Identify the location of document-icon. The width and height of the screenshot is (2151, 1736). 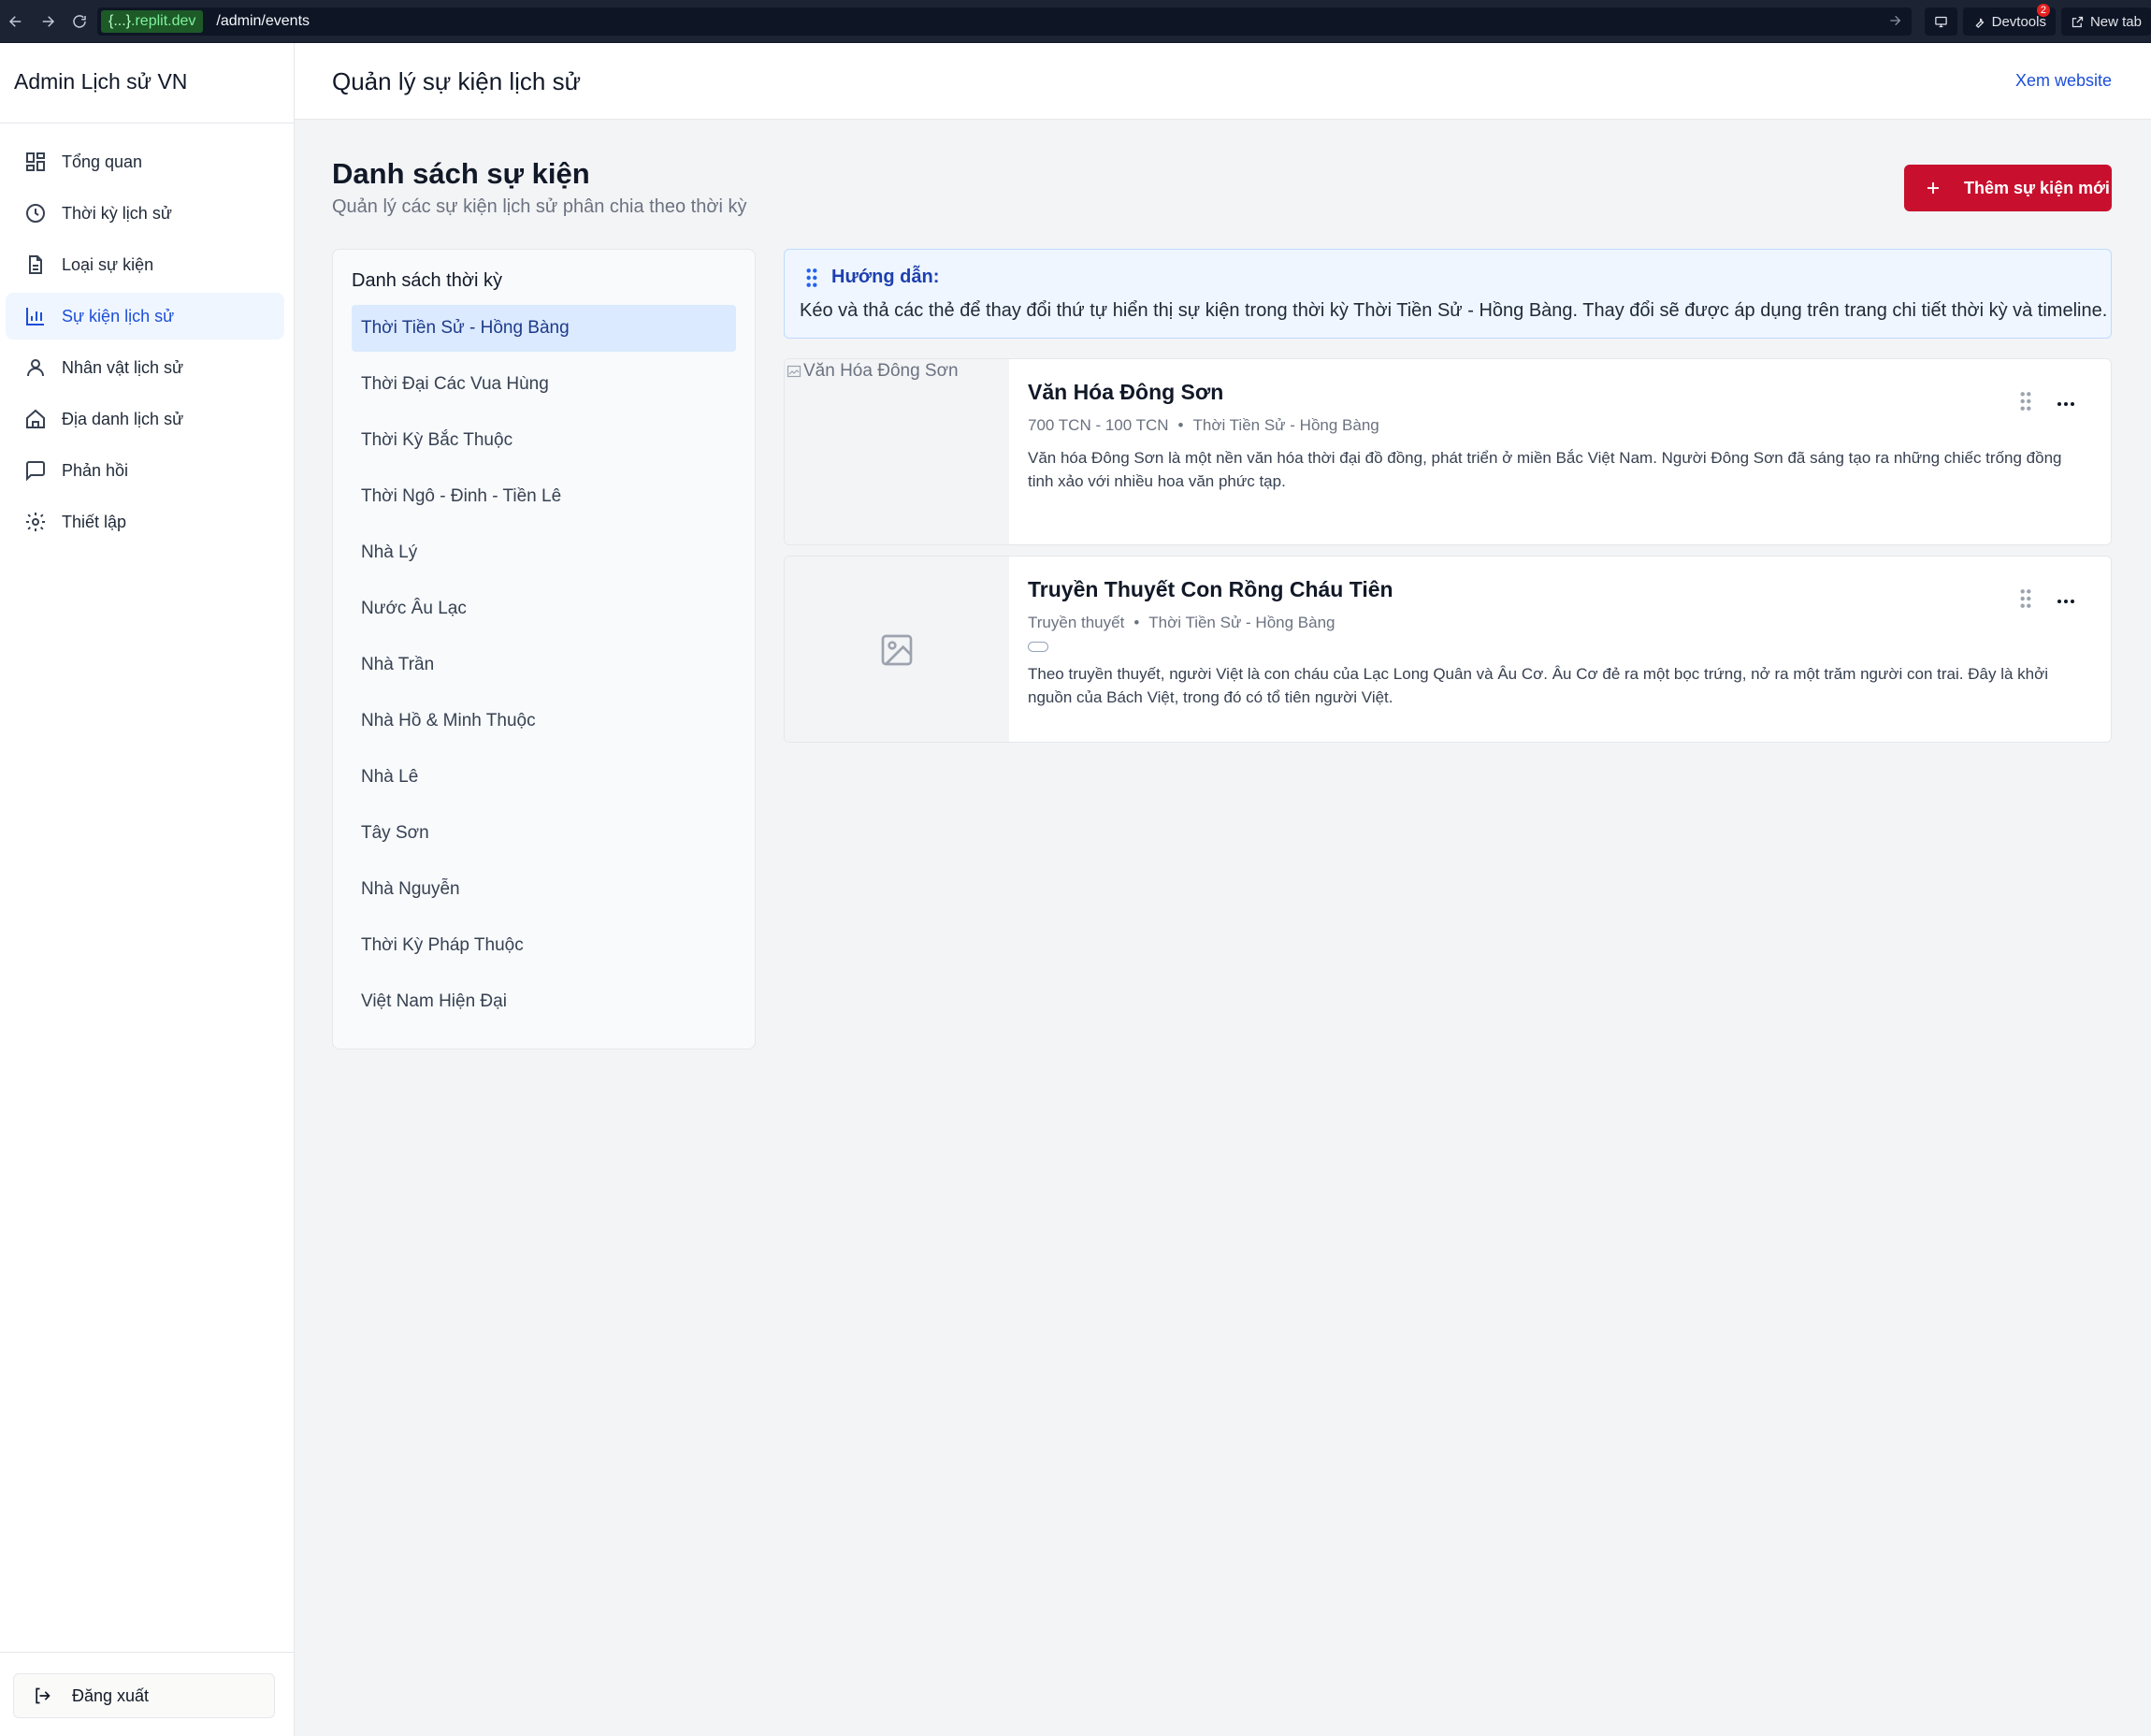
(35, 264).